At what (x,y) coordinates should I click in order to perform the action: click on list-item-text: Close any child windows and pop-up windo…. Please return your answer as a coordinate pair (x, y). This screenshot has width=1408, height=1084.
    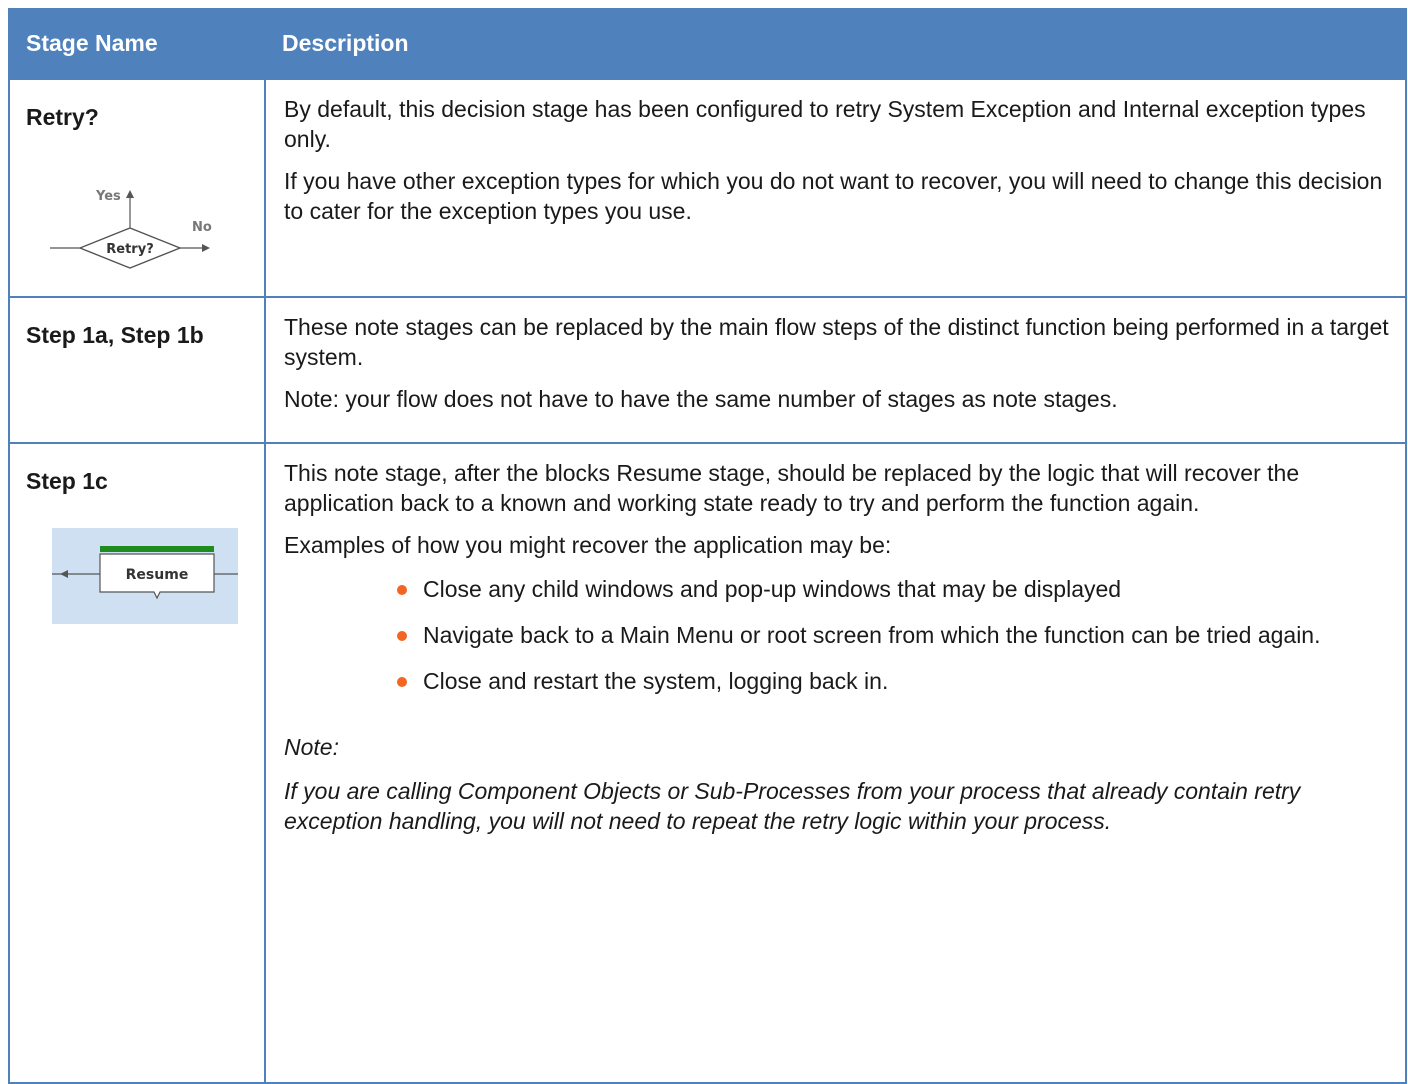
    Looking at the image, I should click on (772, 589).